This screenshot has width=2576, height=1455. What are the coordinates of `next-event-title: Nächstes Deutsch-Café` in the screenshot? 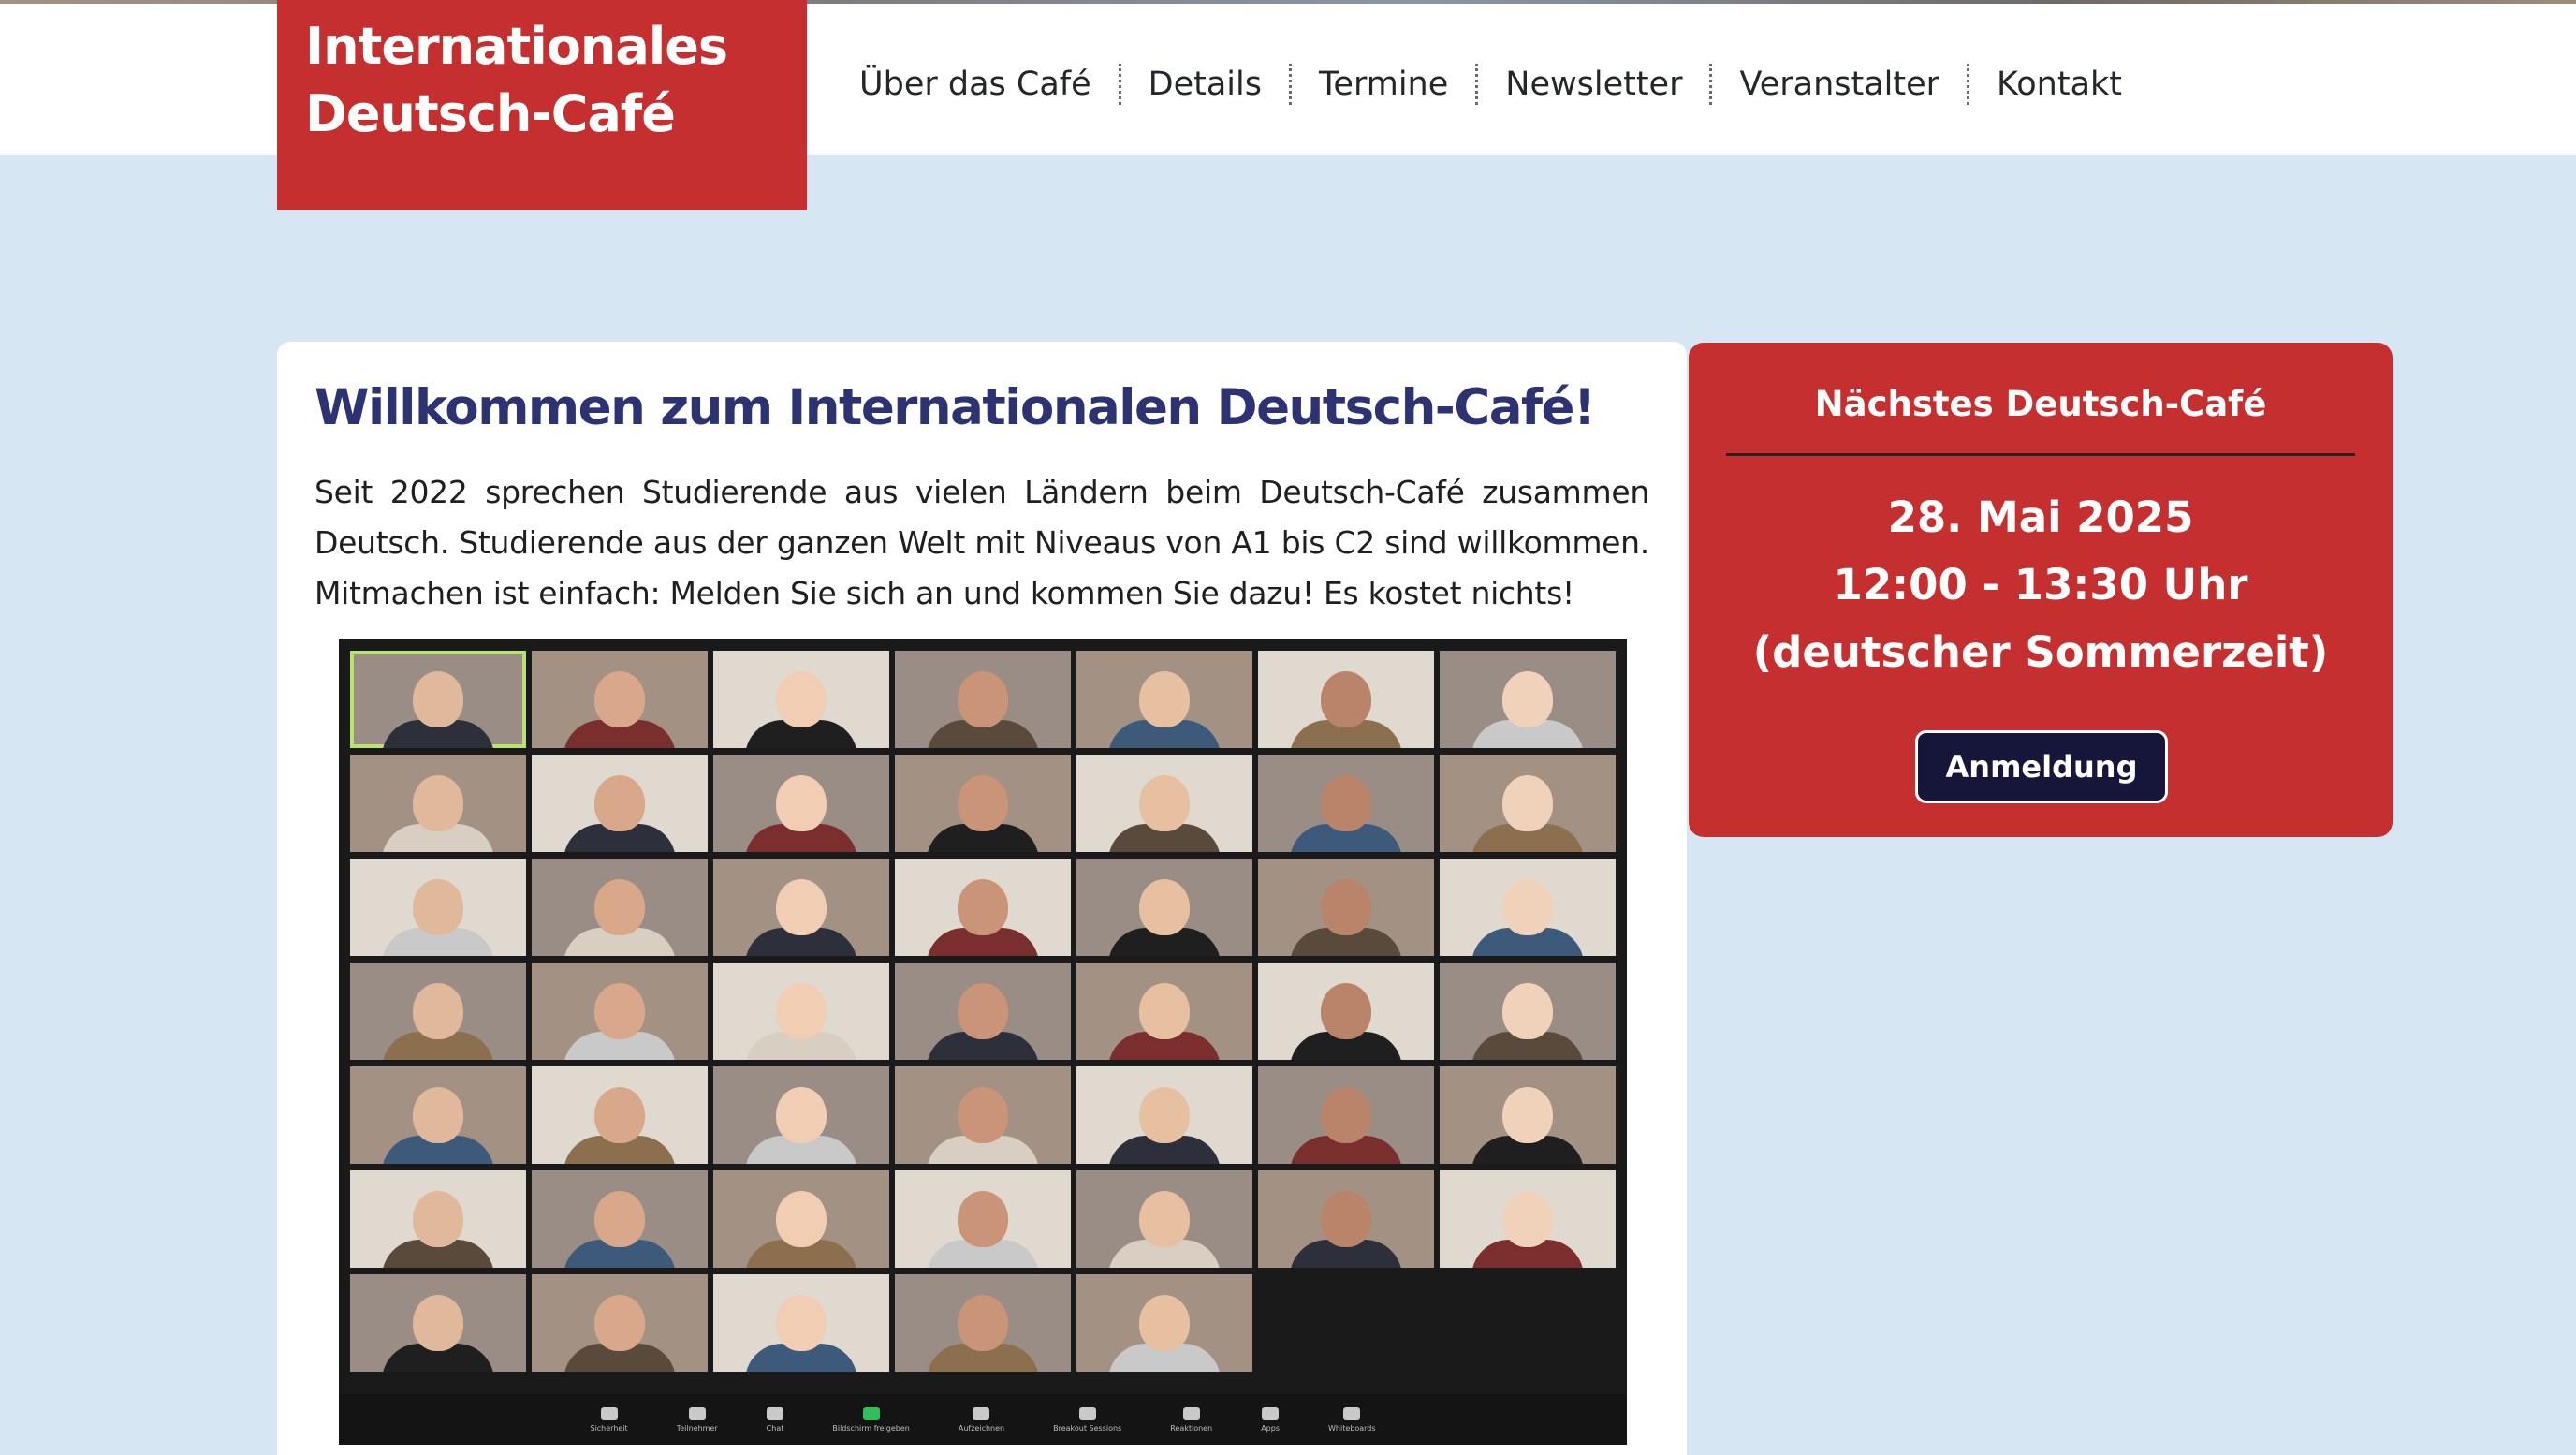 It's located at (2040, 404).